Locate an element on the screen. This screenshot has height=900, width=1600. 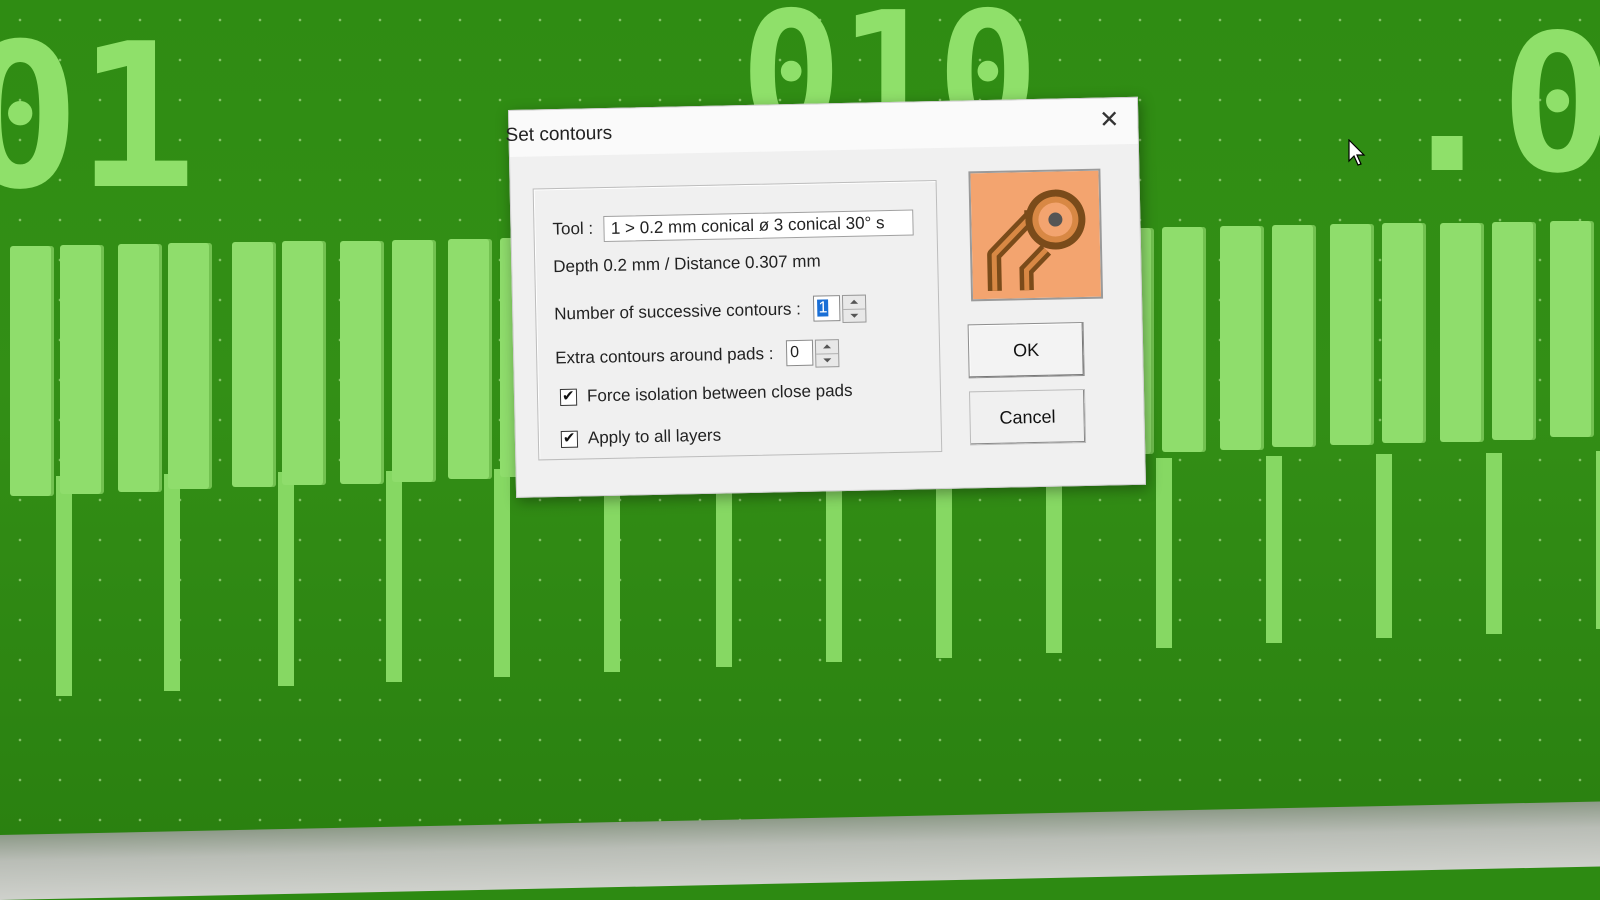
contours-stepper: 1 is located at coordinates (840, 309).